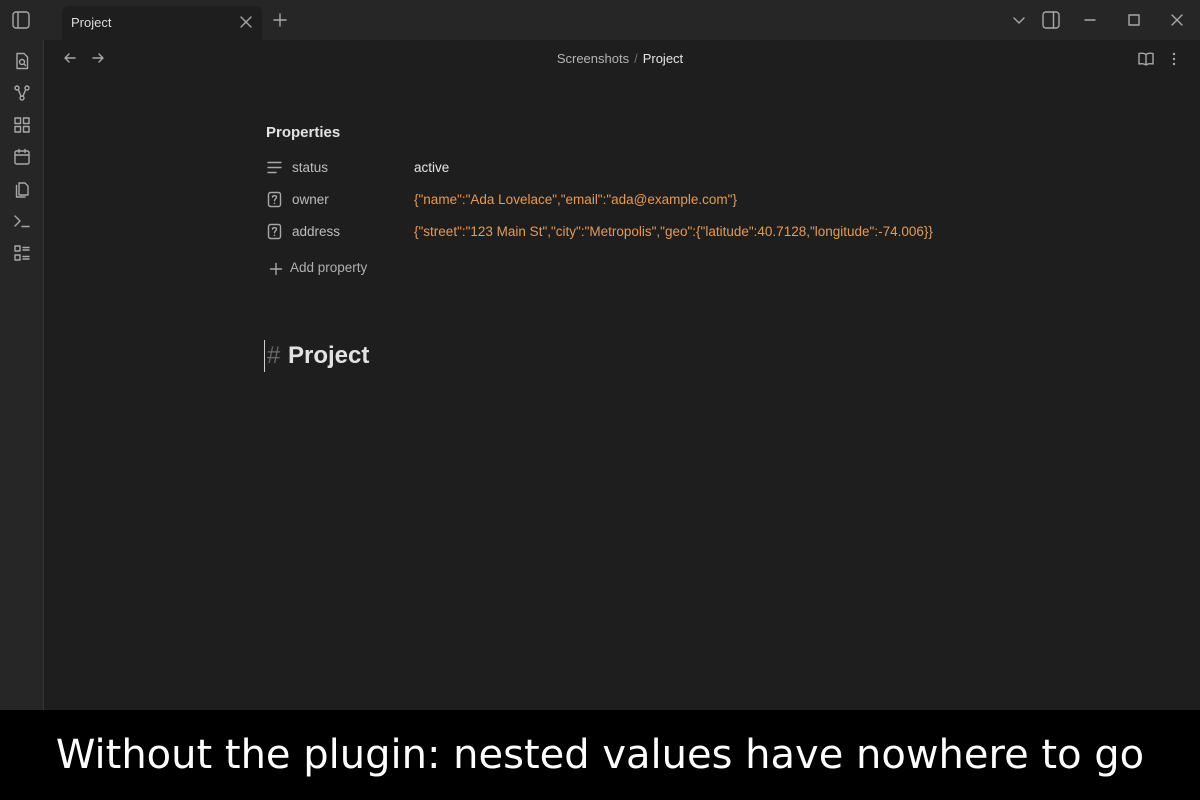 The image size is (1200, 800). I want to click on tab-project: Project, so click(162, 23).